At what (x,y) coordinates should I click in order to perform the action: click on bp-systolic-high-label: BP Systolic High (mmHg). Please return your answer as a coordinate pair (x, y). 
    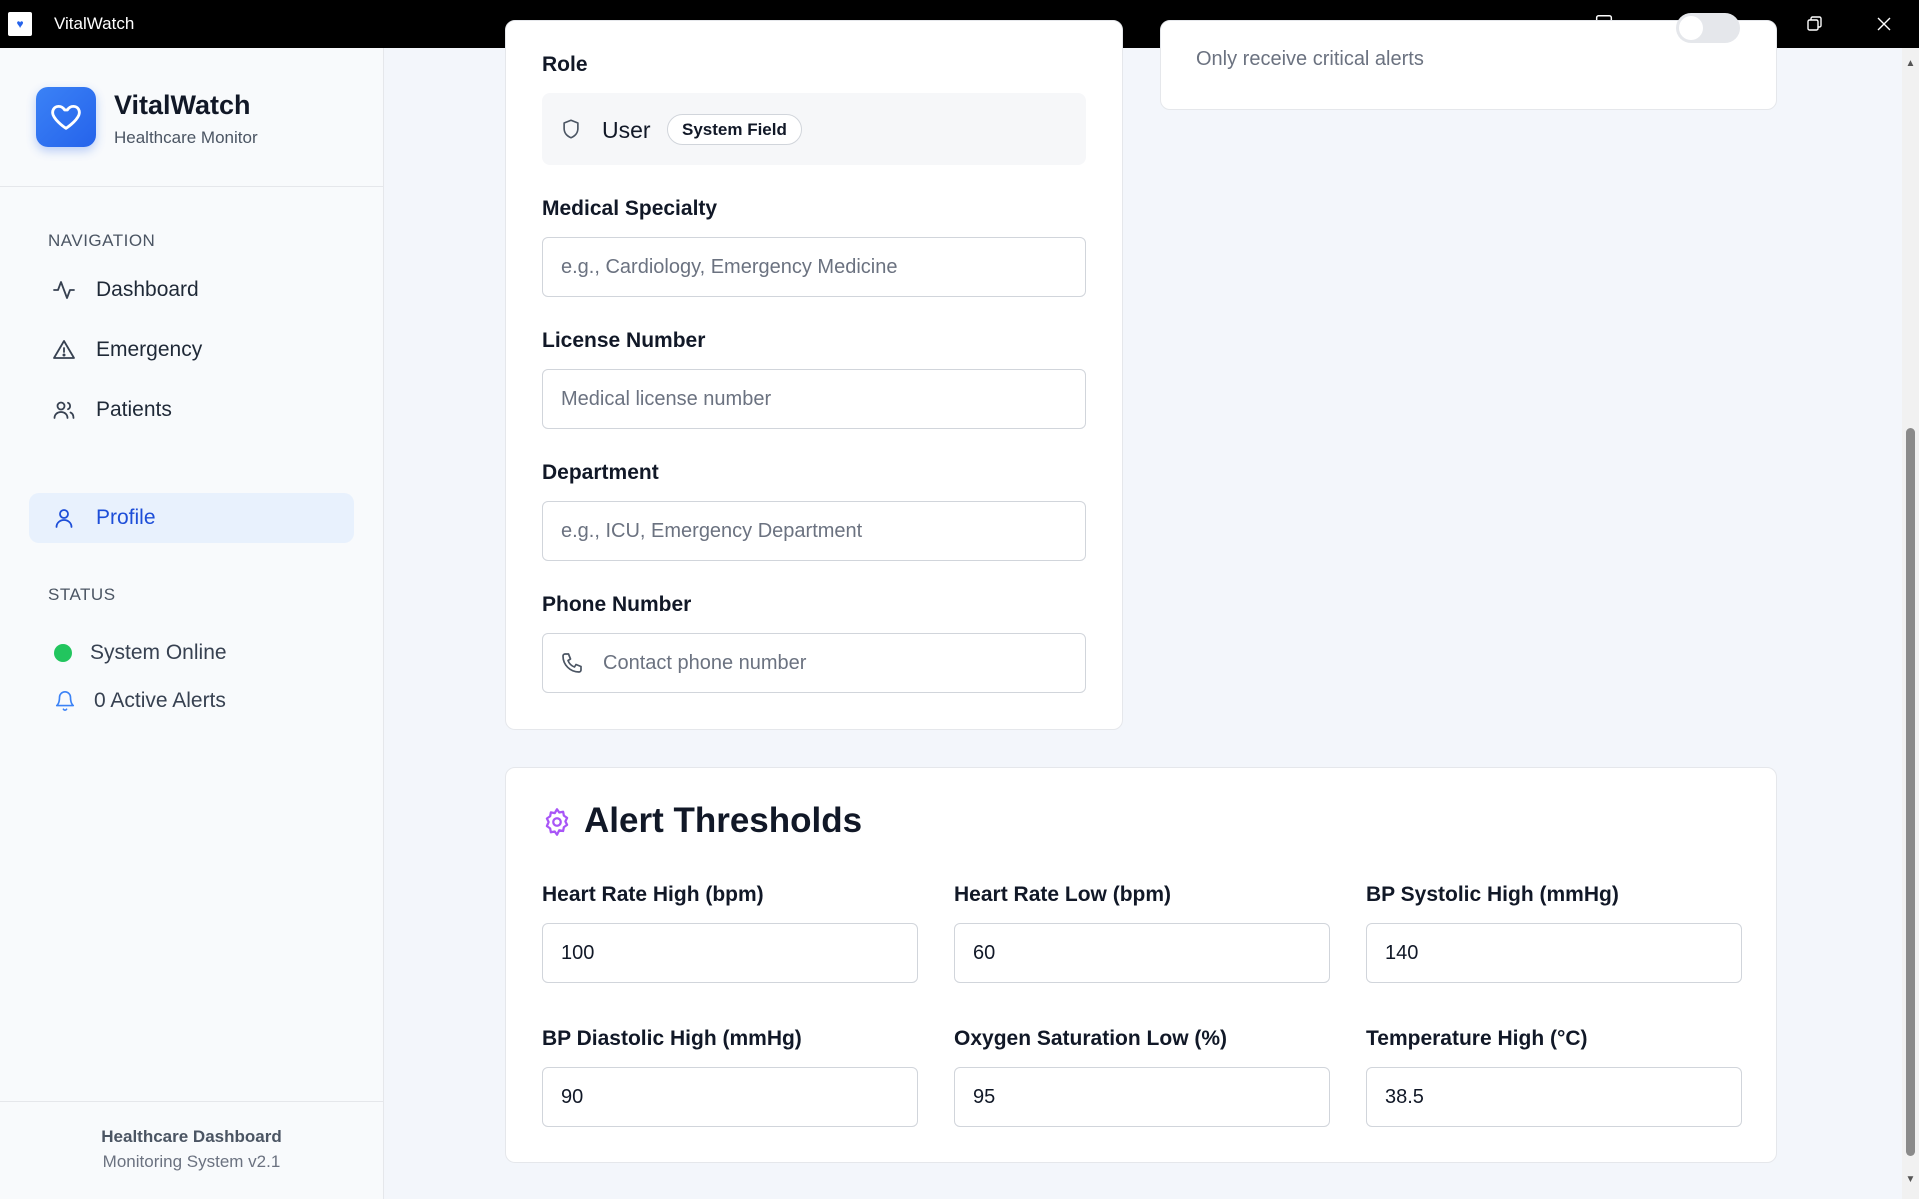
    Looking at the image, I should click on (1492, 894).